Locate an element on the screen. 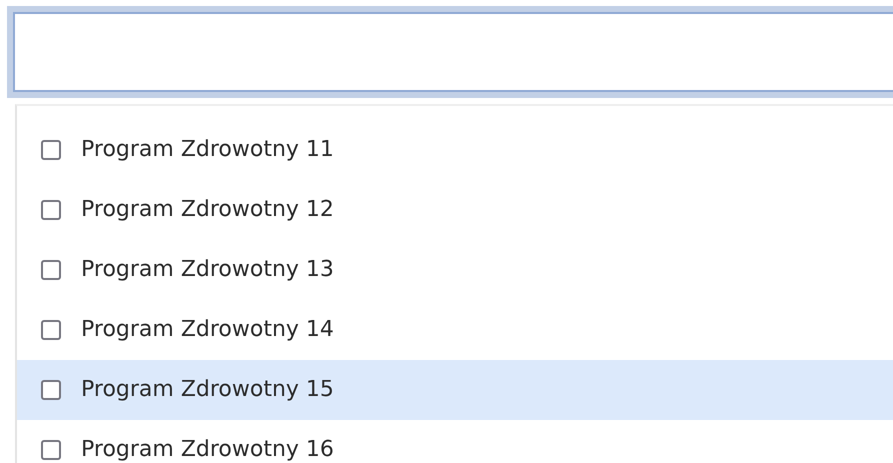 This screenshot has height=463, width=893. option-label: Program Zdrowotny 14 is located at coordinates (207, 330).